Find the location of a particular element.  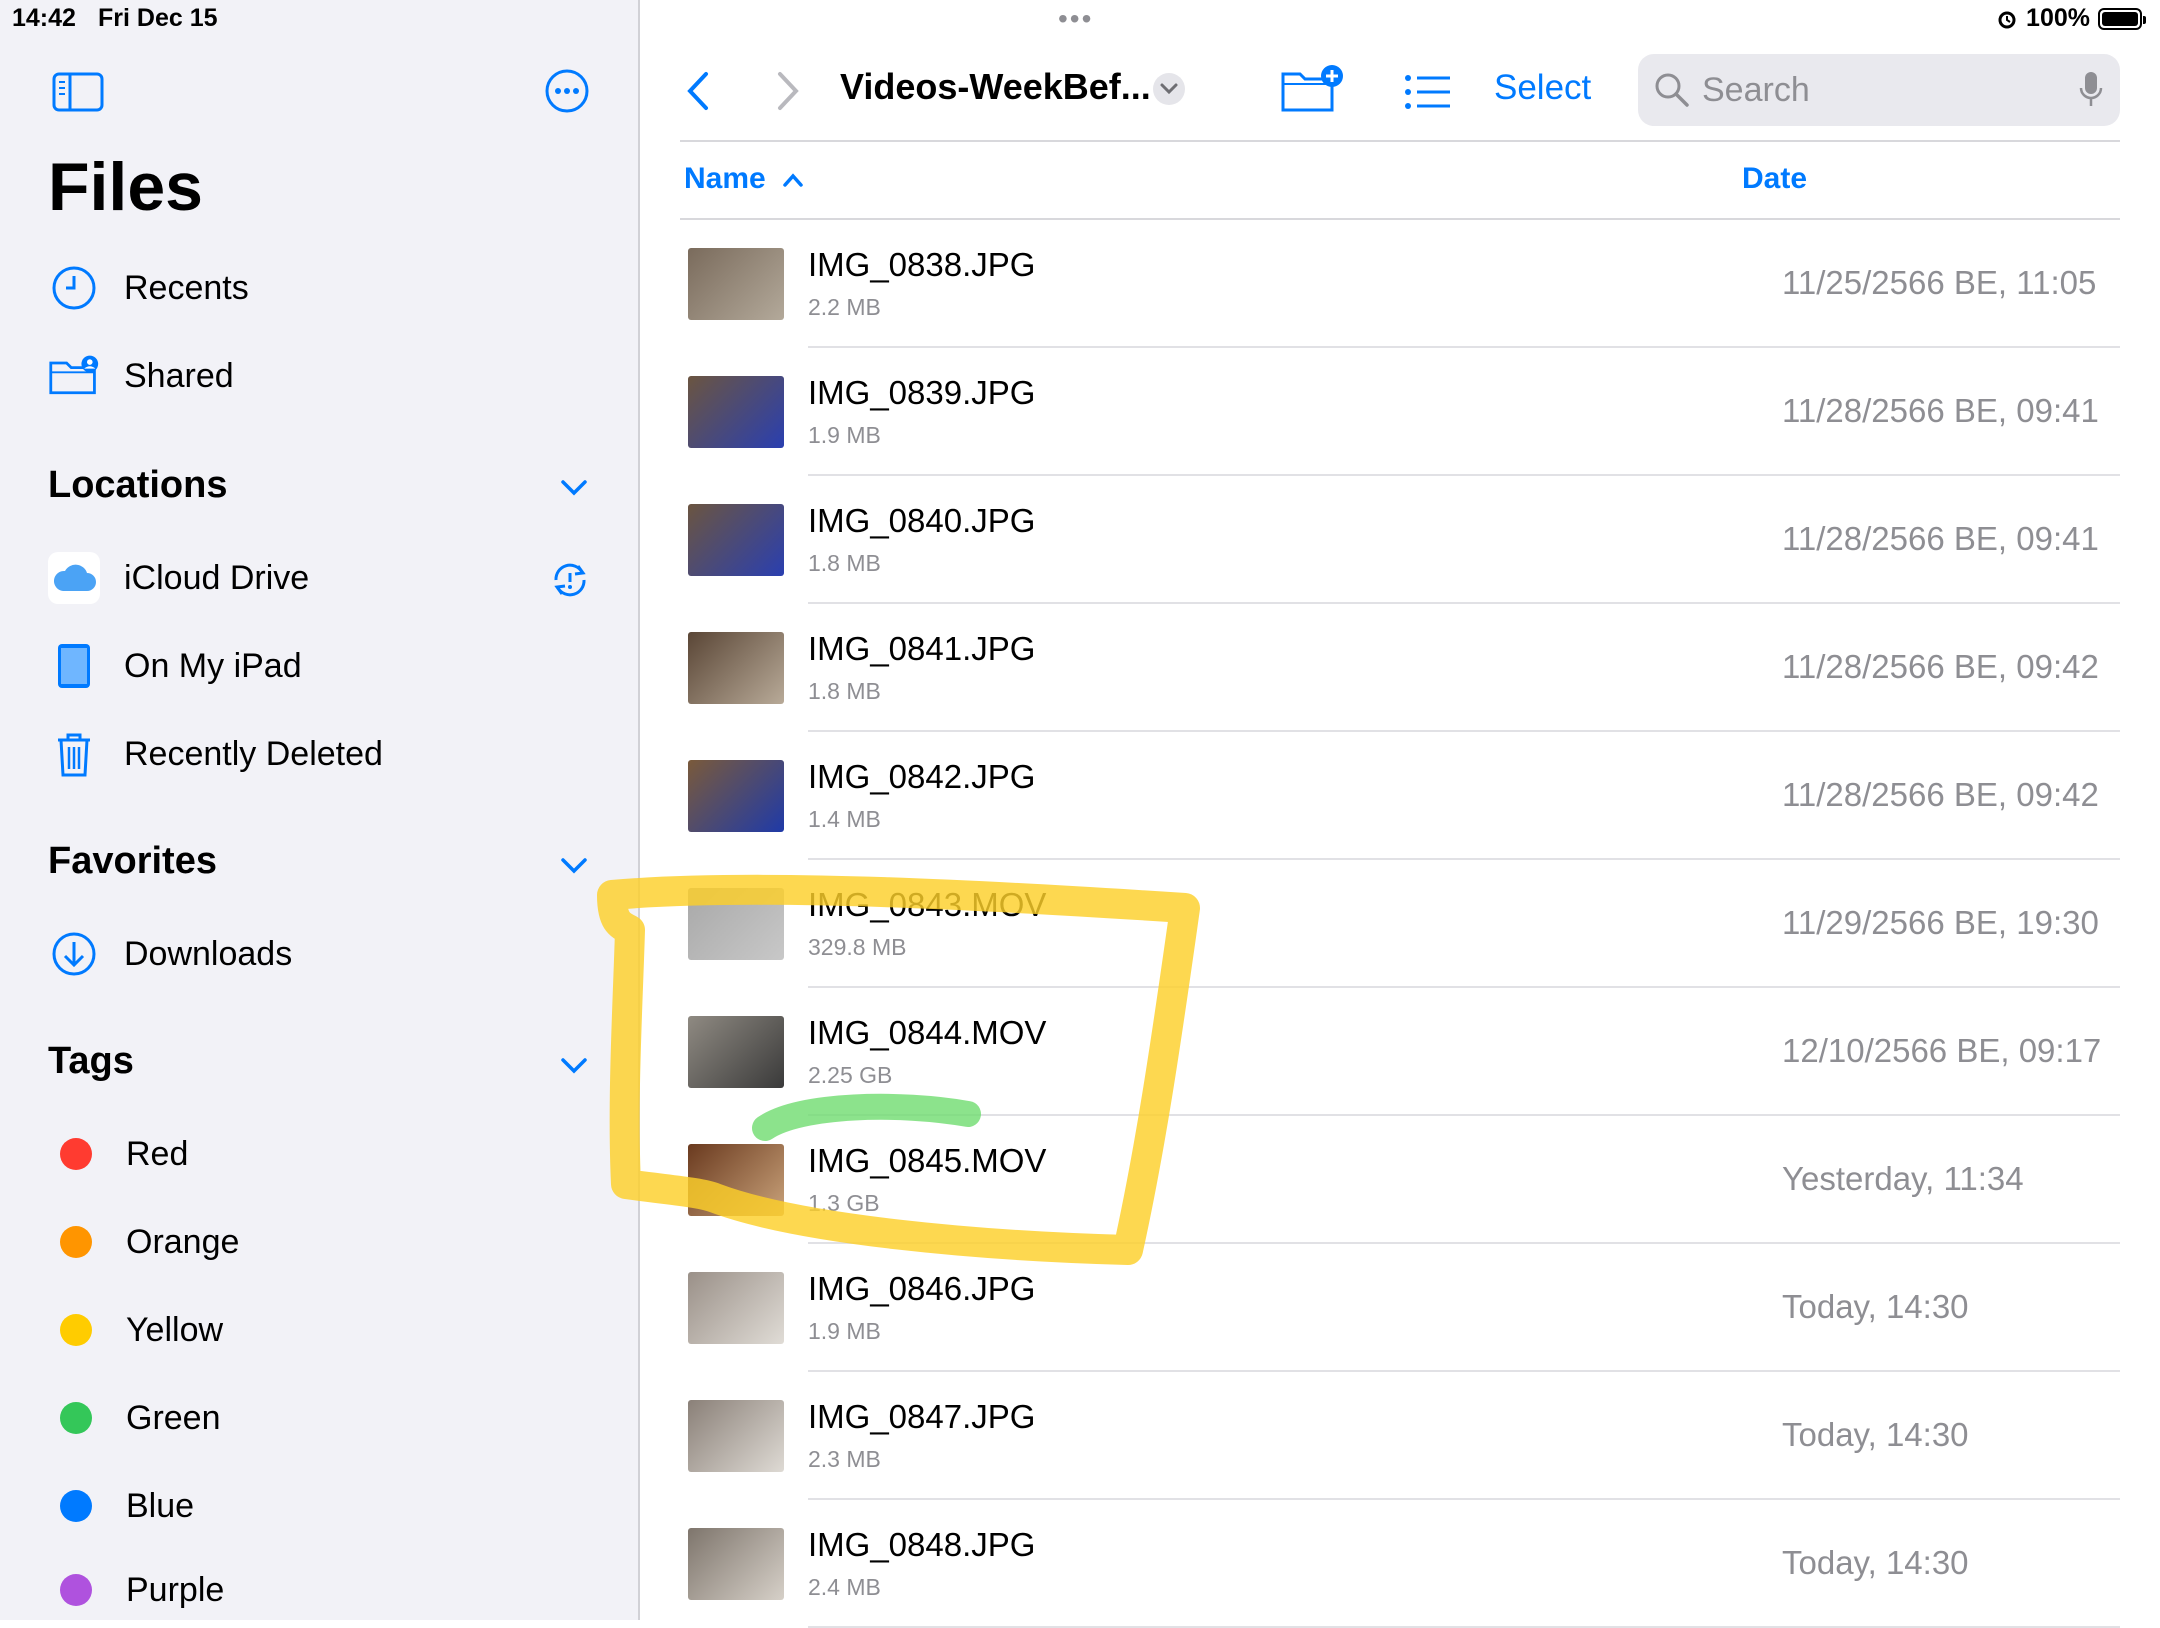

file-size: 2.4 MB is located at coordinates (844, 1587).